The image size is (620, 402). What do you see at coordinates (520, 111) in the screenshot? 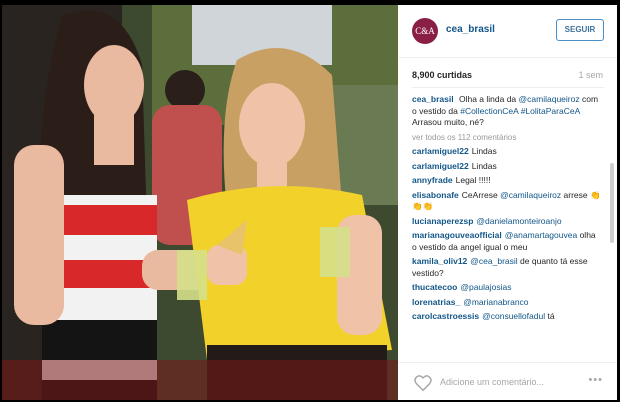
I see `caption-hashtags: #CollectionCeA #LolitaParaCeA` at bounding box center [520, 111].